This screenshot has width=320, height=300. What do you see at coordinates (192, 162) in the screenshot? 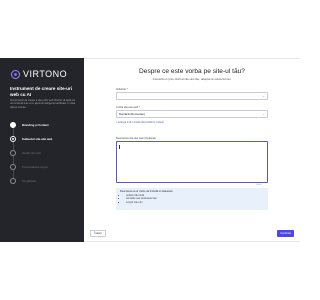
I see `description-textarea` at bounding box center [192, 162].